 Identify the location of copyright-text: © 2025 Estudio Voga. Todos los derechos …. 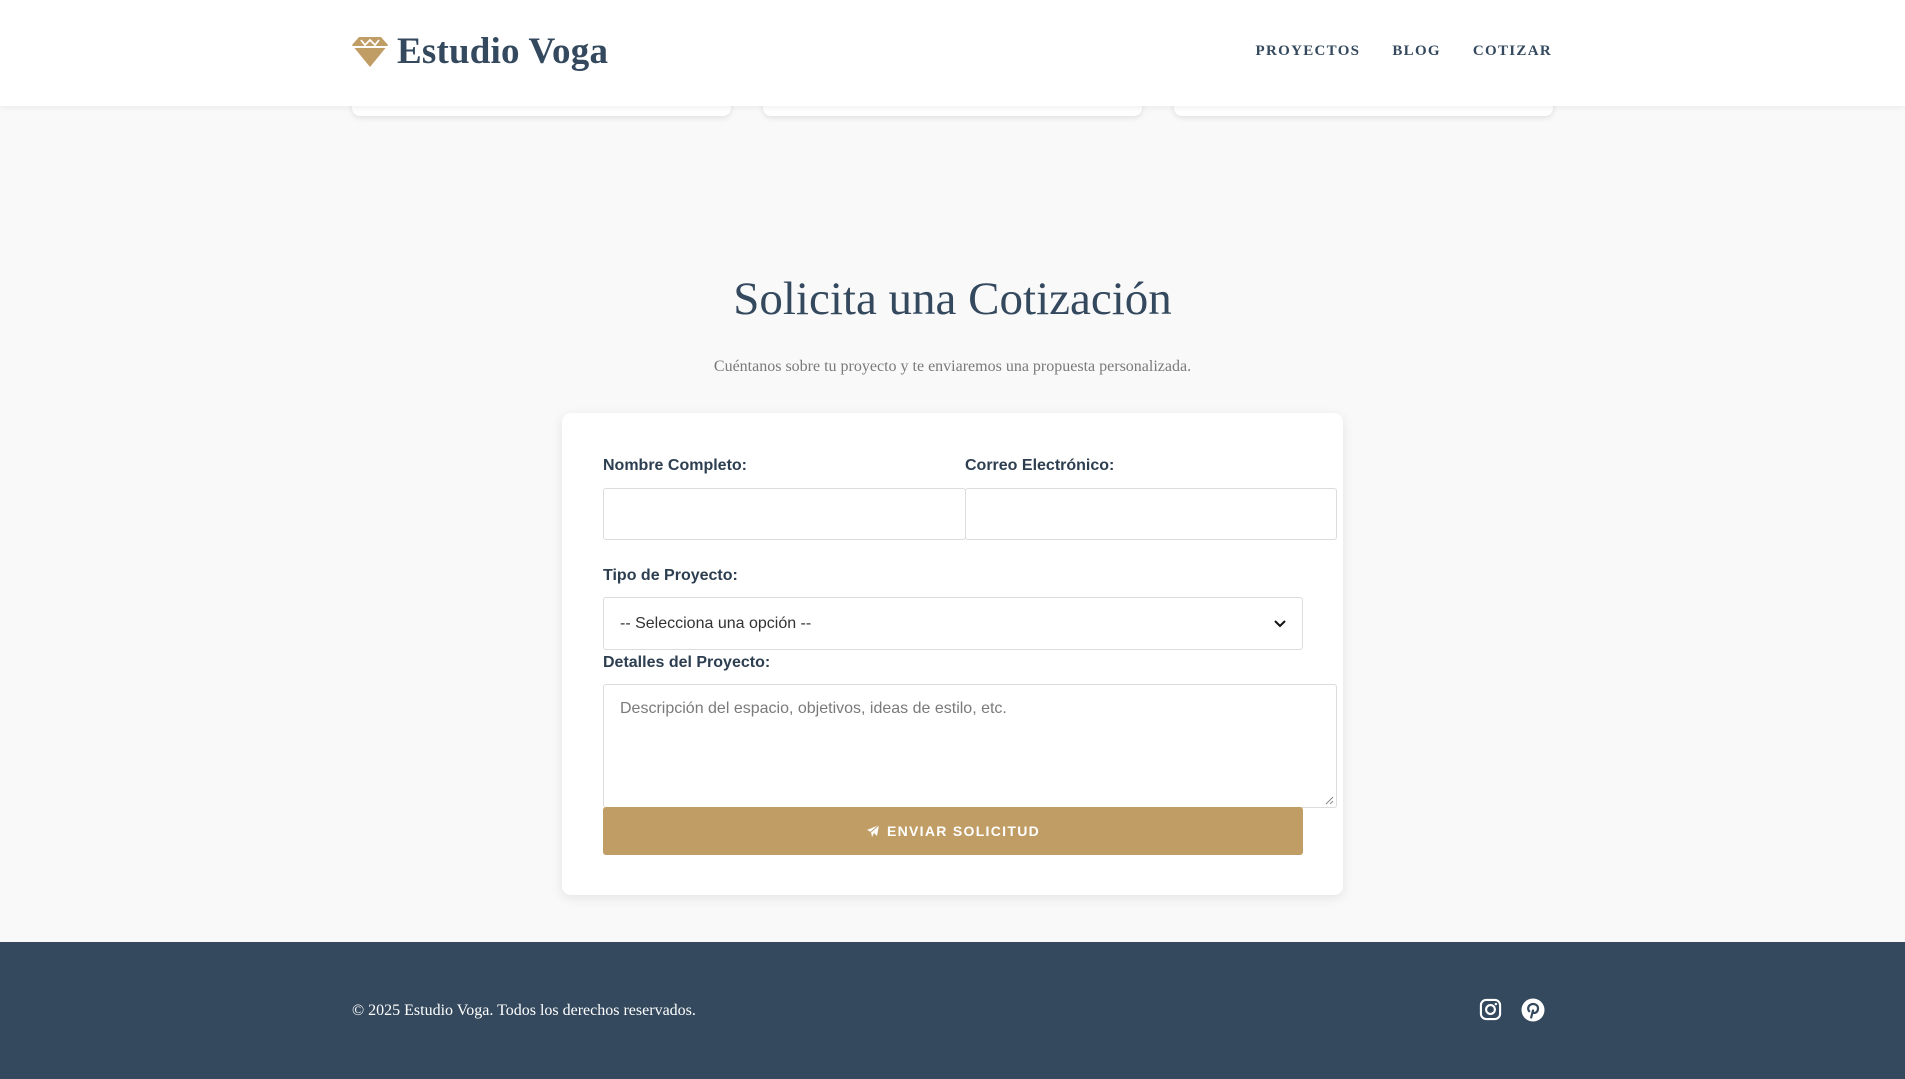
(524, 1010).